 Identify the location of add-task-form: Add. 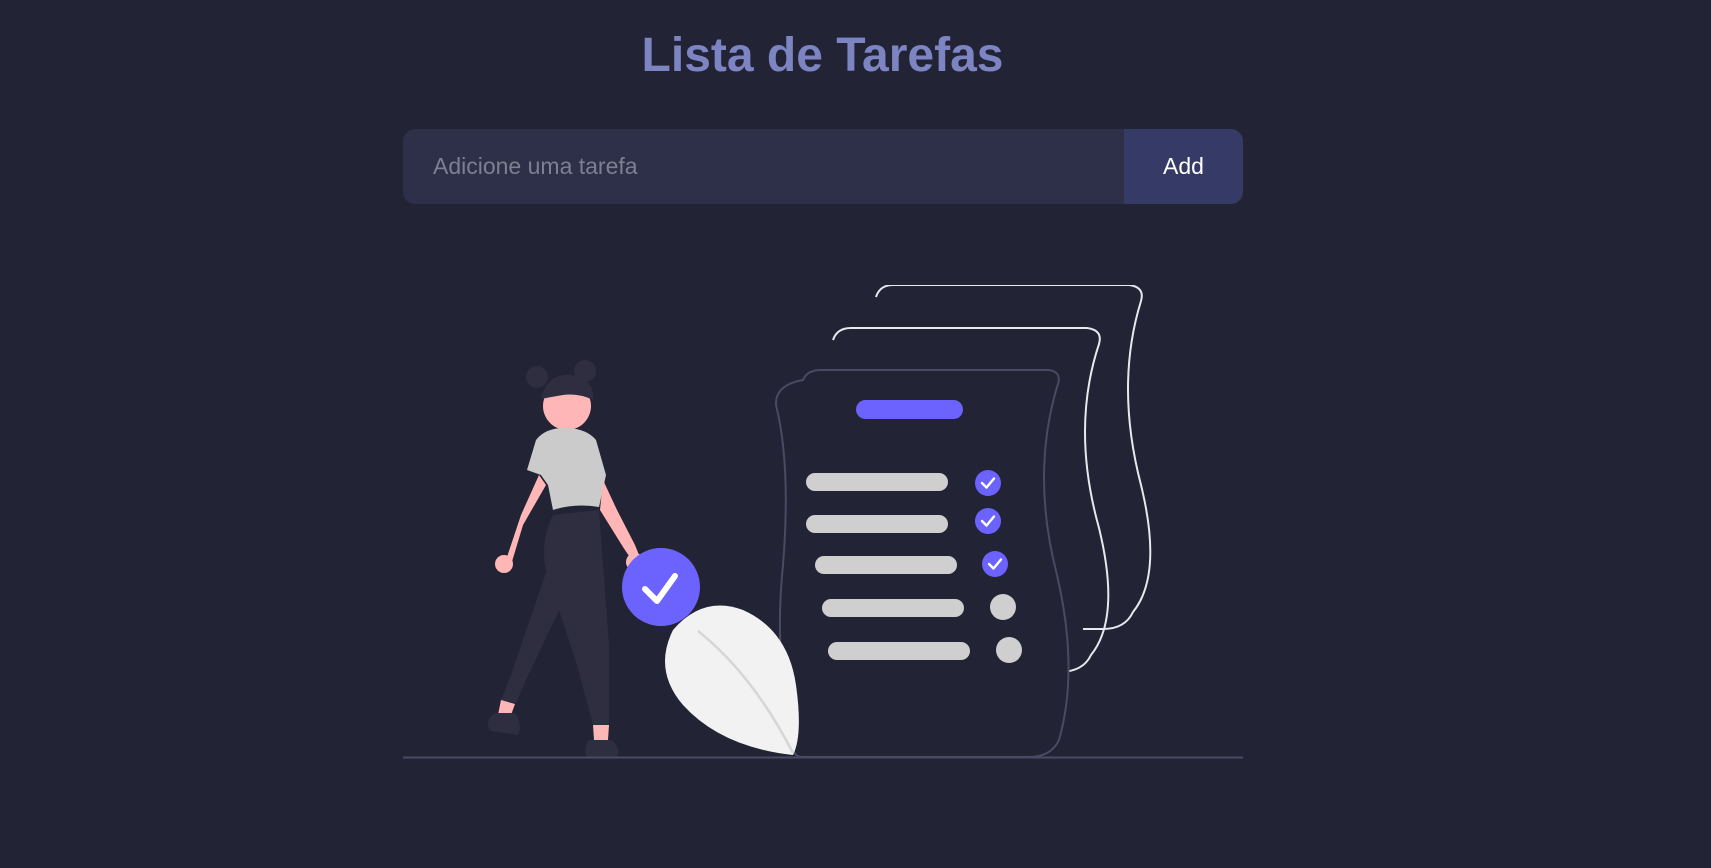
(823, 166).